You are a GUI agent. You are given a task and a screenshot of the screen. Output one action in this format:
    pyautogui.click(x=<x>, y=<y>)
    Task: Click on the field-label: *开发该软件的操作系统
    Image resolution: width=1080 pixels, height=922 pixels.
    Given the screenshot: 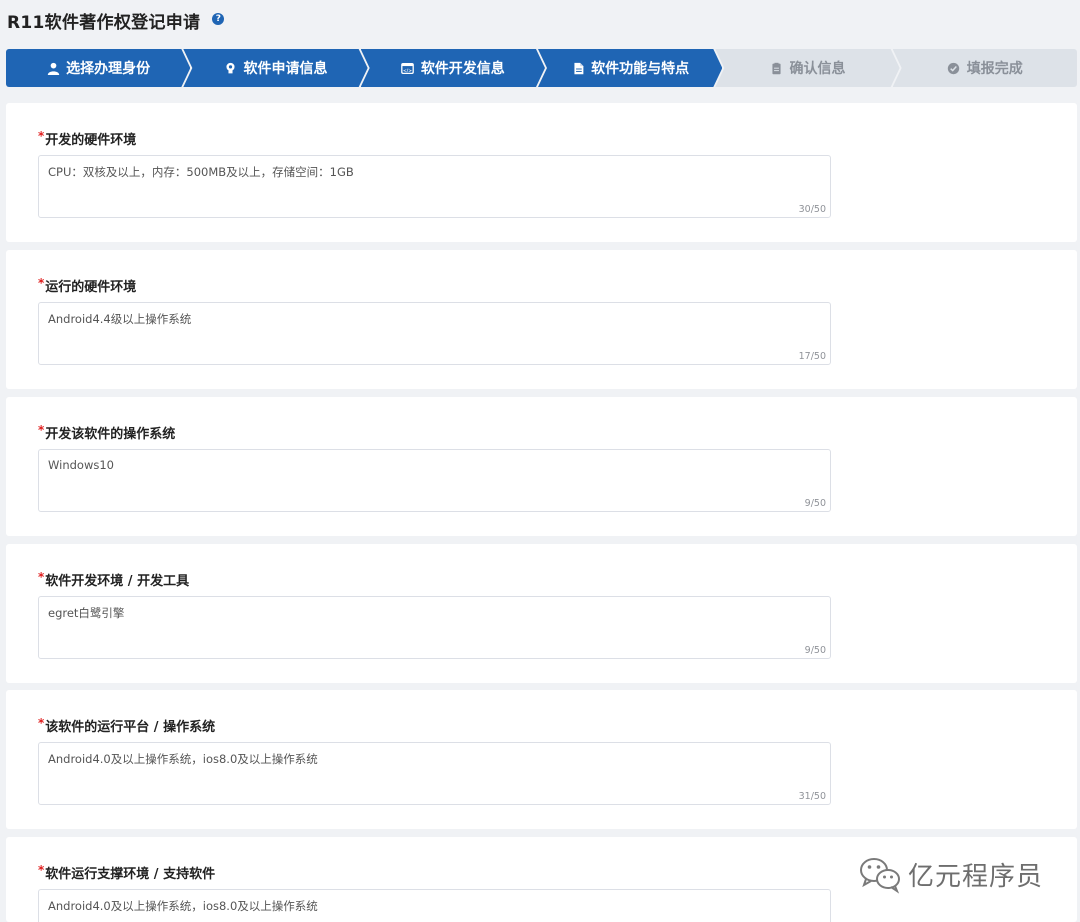 What is the action you would take?
    pyautogui.click(x=106, y=432)
    